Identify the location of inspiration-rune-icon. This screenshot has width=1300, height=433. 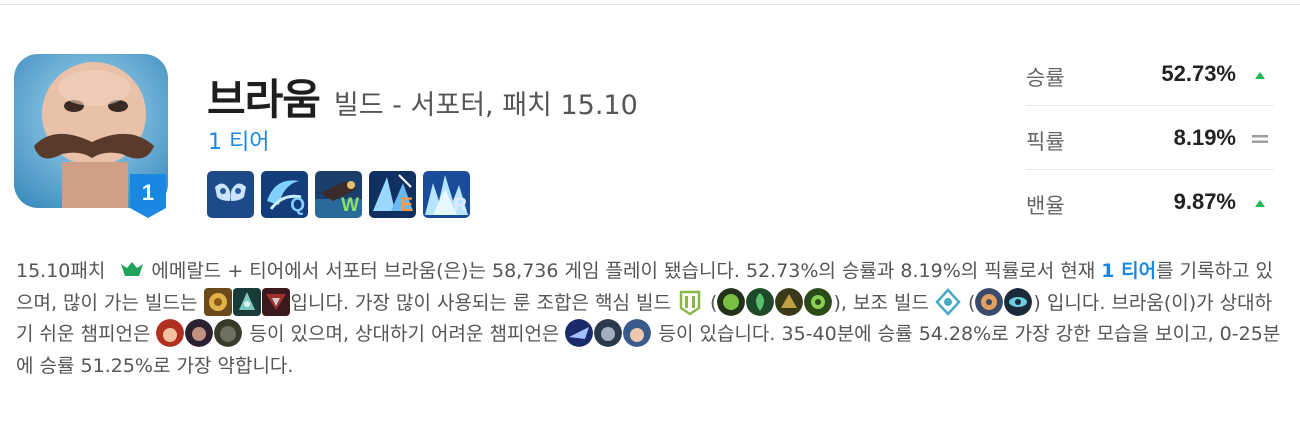
(948, 301).